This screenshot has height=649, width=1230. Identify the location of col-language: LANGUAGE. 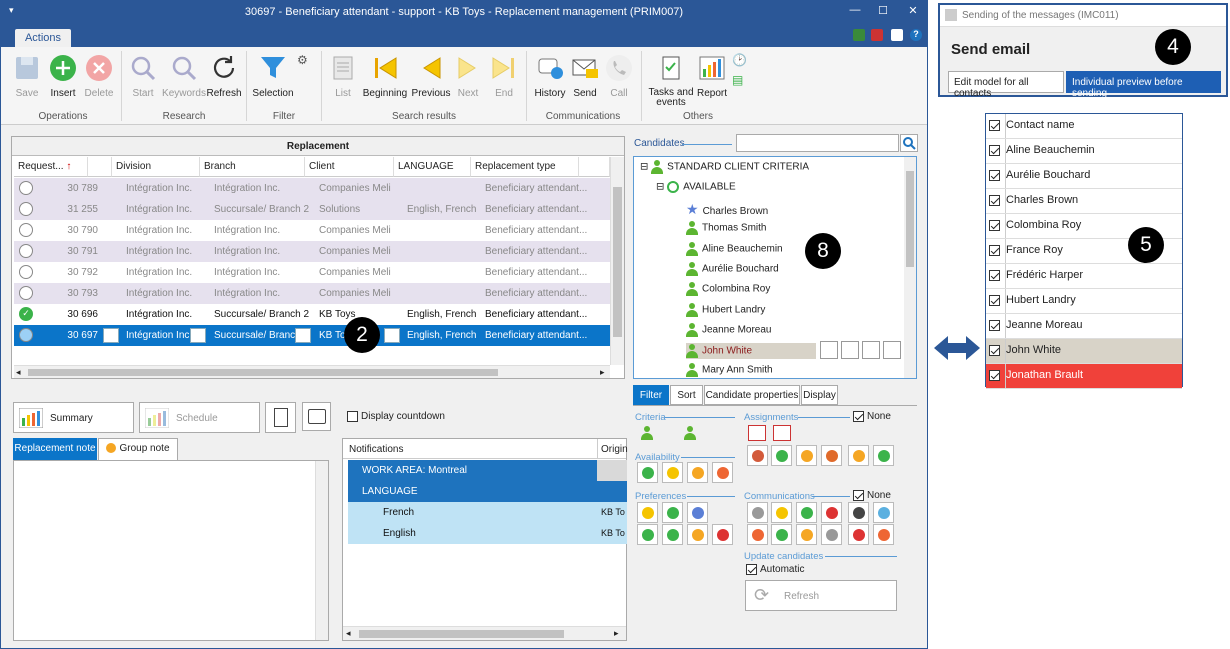
(432, 167).